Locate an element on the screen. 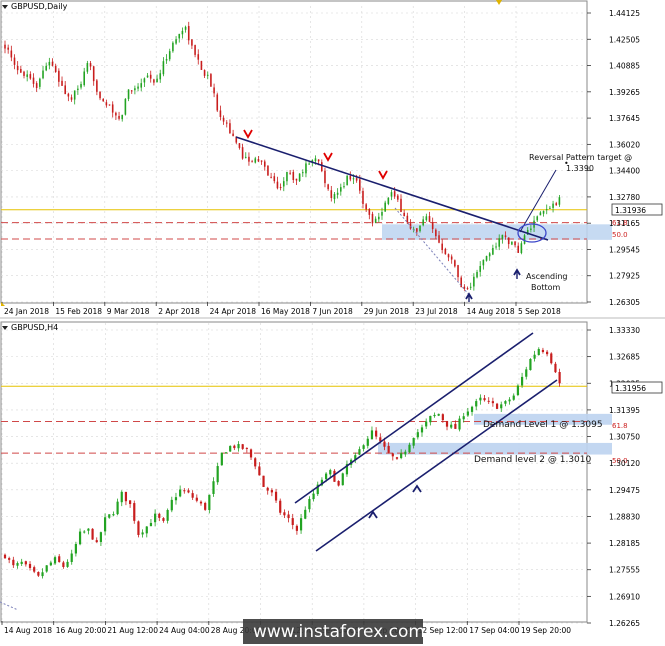 The height and width of the screenshot is (646, 665). x-tick-label: 24 Jan 2018 is located at coordinates (26, 311).